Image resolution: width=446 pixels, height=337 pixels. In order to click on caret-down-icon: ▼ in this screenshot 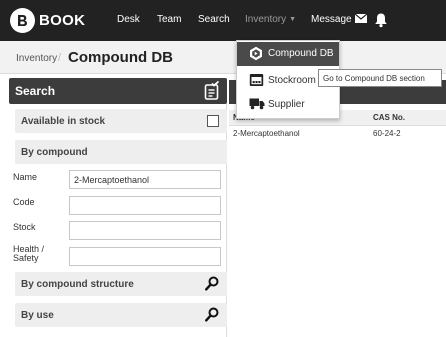, I will do `click(293, 19)`.